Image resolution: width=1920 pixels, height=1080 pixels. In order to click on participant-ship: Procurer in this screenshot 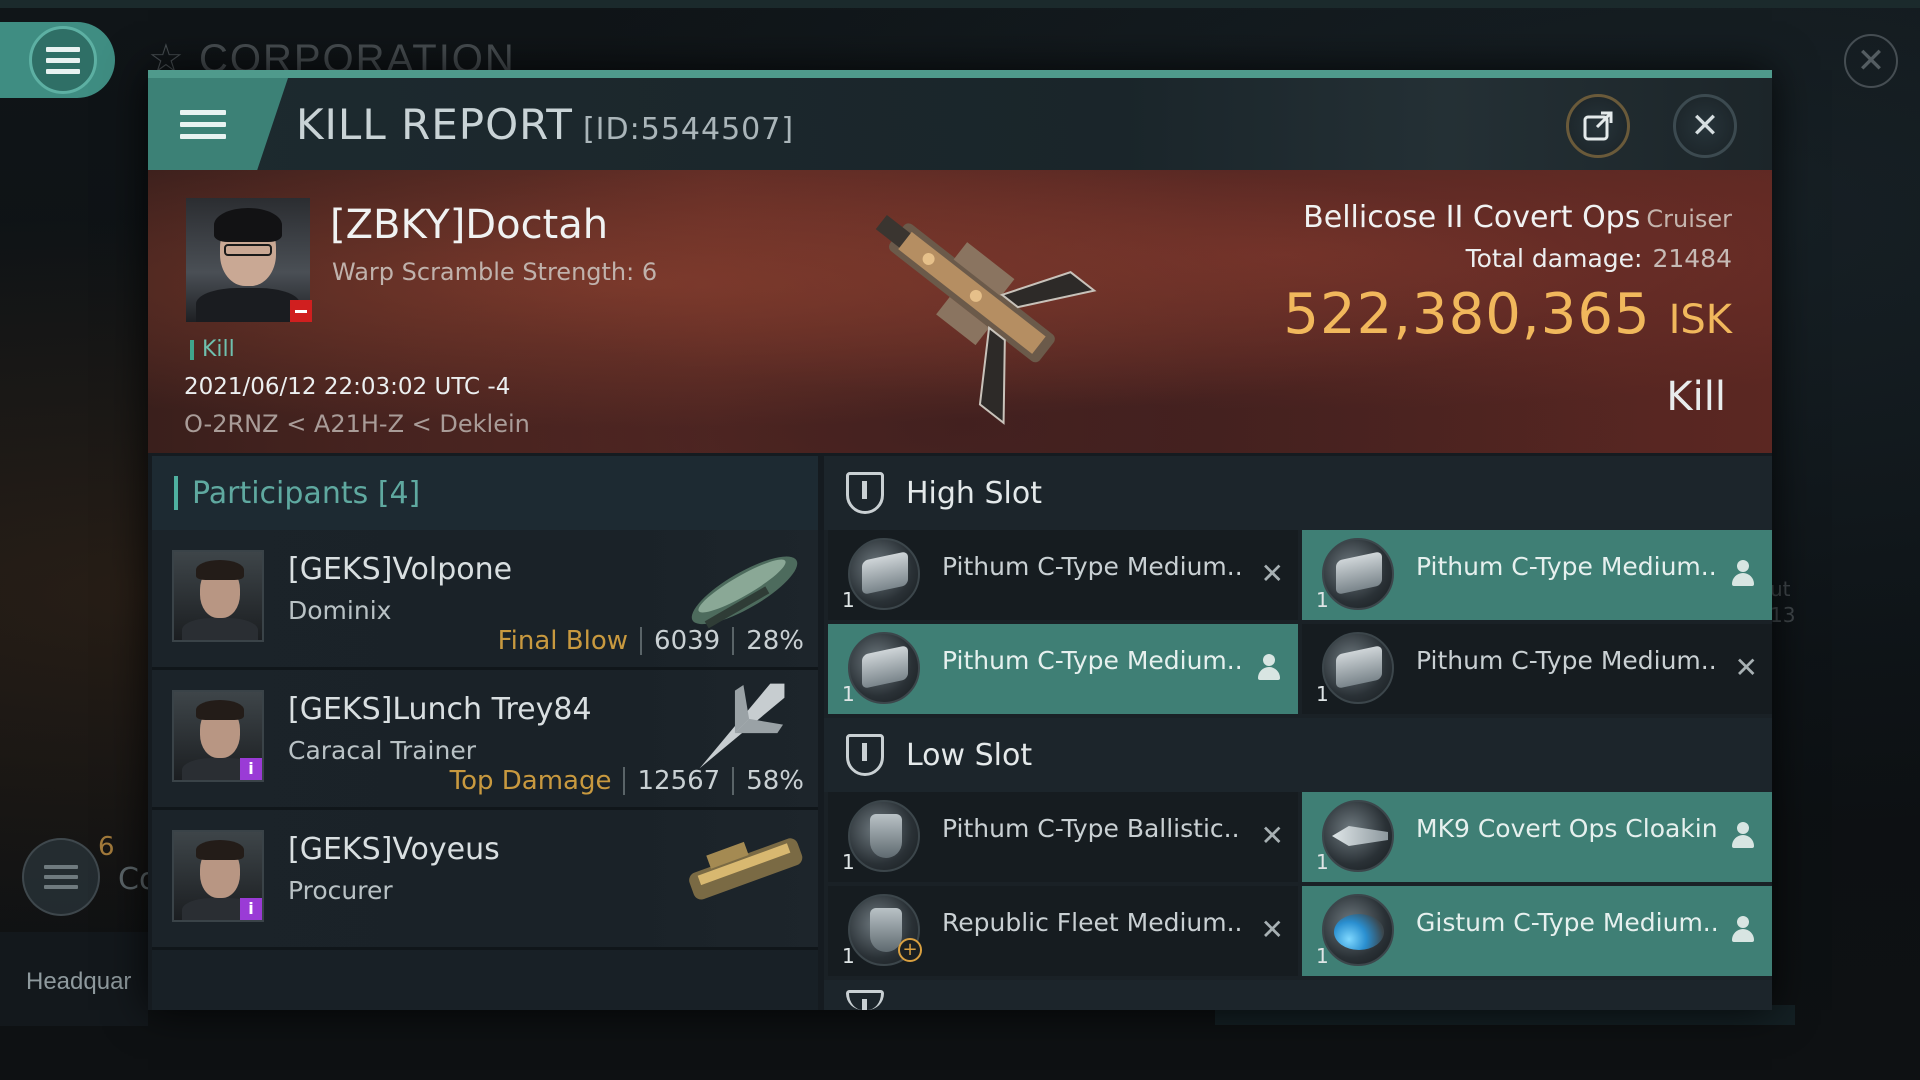, I will do `click(340, 890)`.